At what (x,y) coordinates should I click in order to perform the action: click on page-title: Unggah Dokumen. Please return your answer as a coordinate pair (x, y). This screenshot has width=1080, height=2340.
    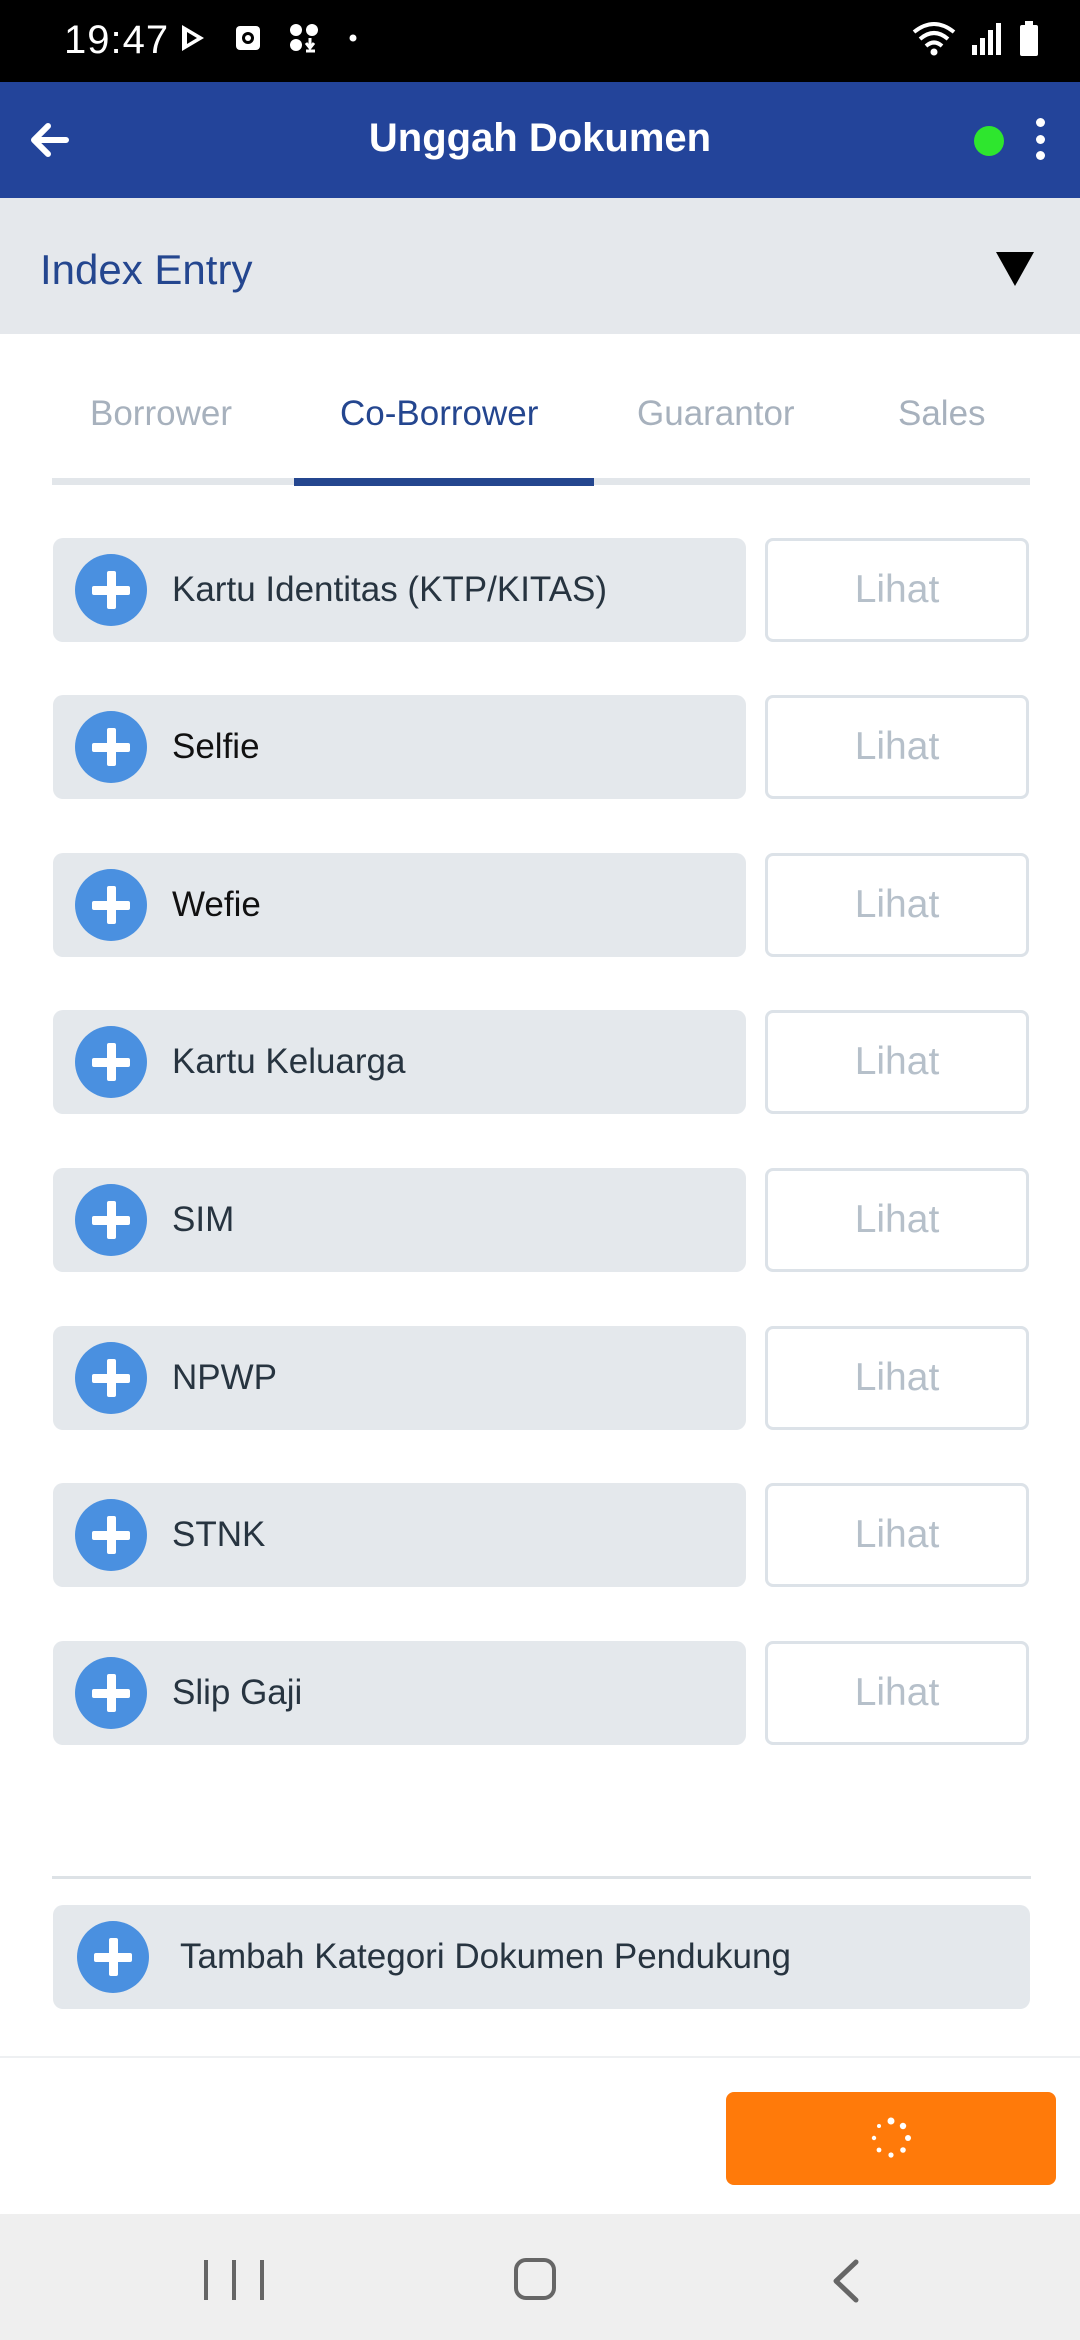
    Looking at the image, I should click on (540, 138).